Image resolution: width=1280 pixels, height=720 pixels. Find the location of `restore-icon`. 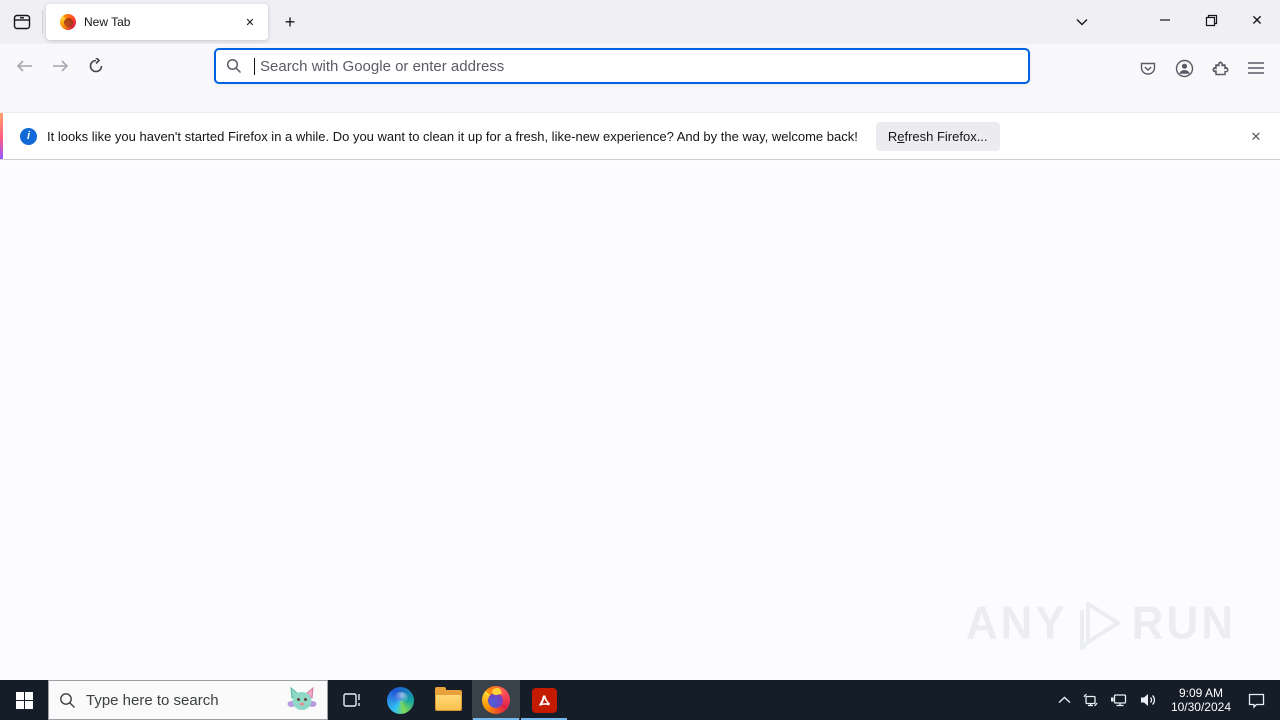

restore-icon is located at coordinates (1211, 20).